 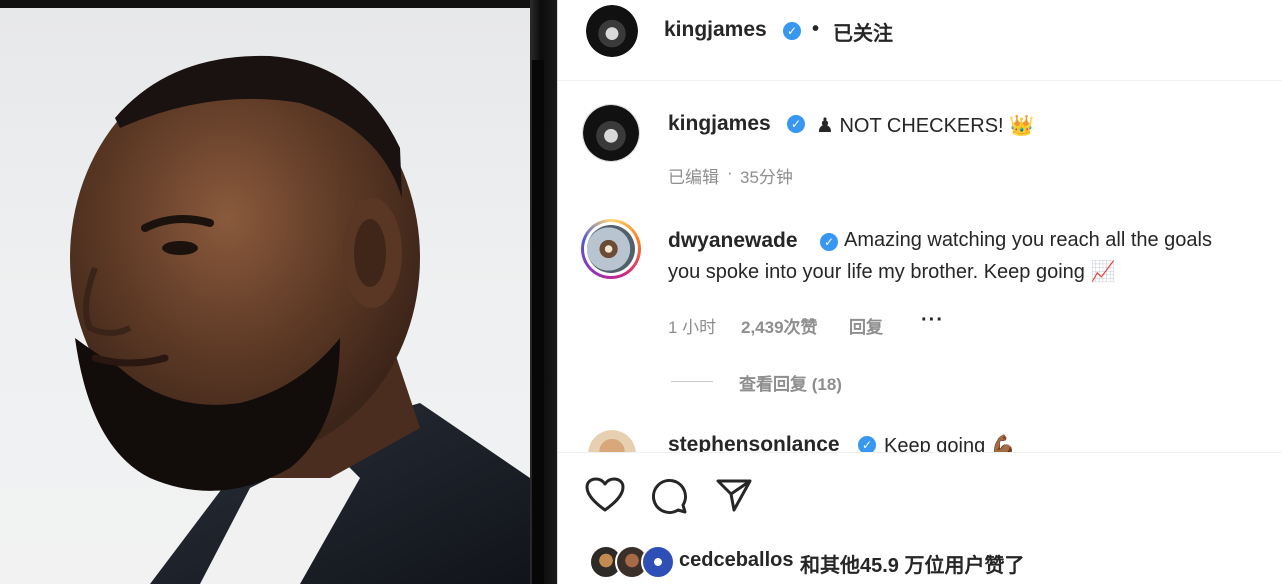 What do you see at coordinates (612, 31) in the screenshot?
I see `header-avatar` at bounding box center [612, 31].